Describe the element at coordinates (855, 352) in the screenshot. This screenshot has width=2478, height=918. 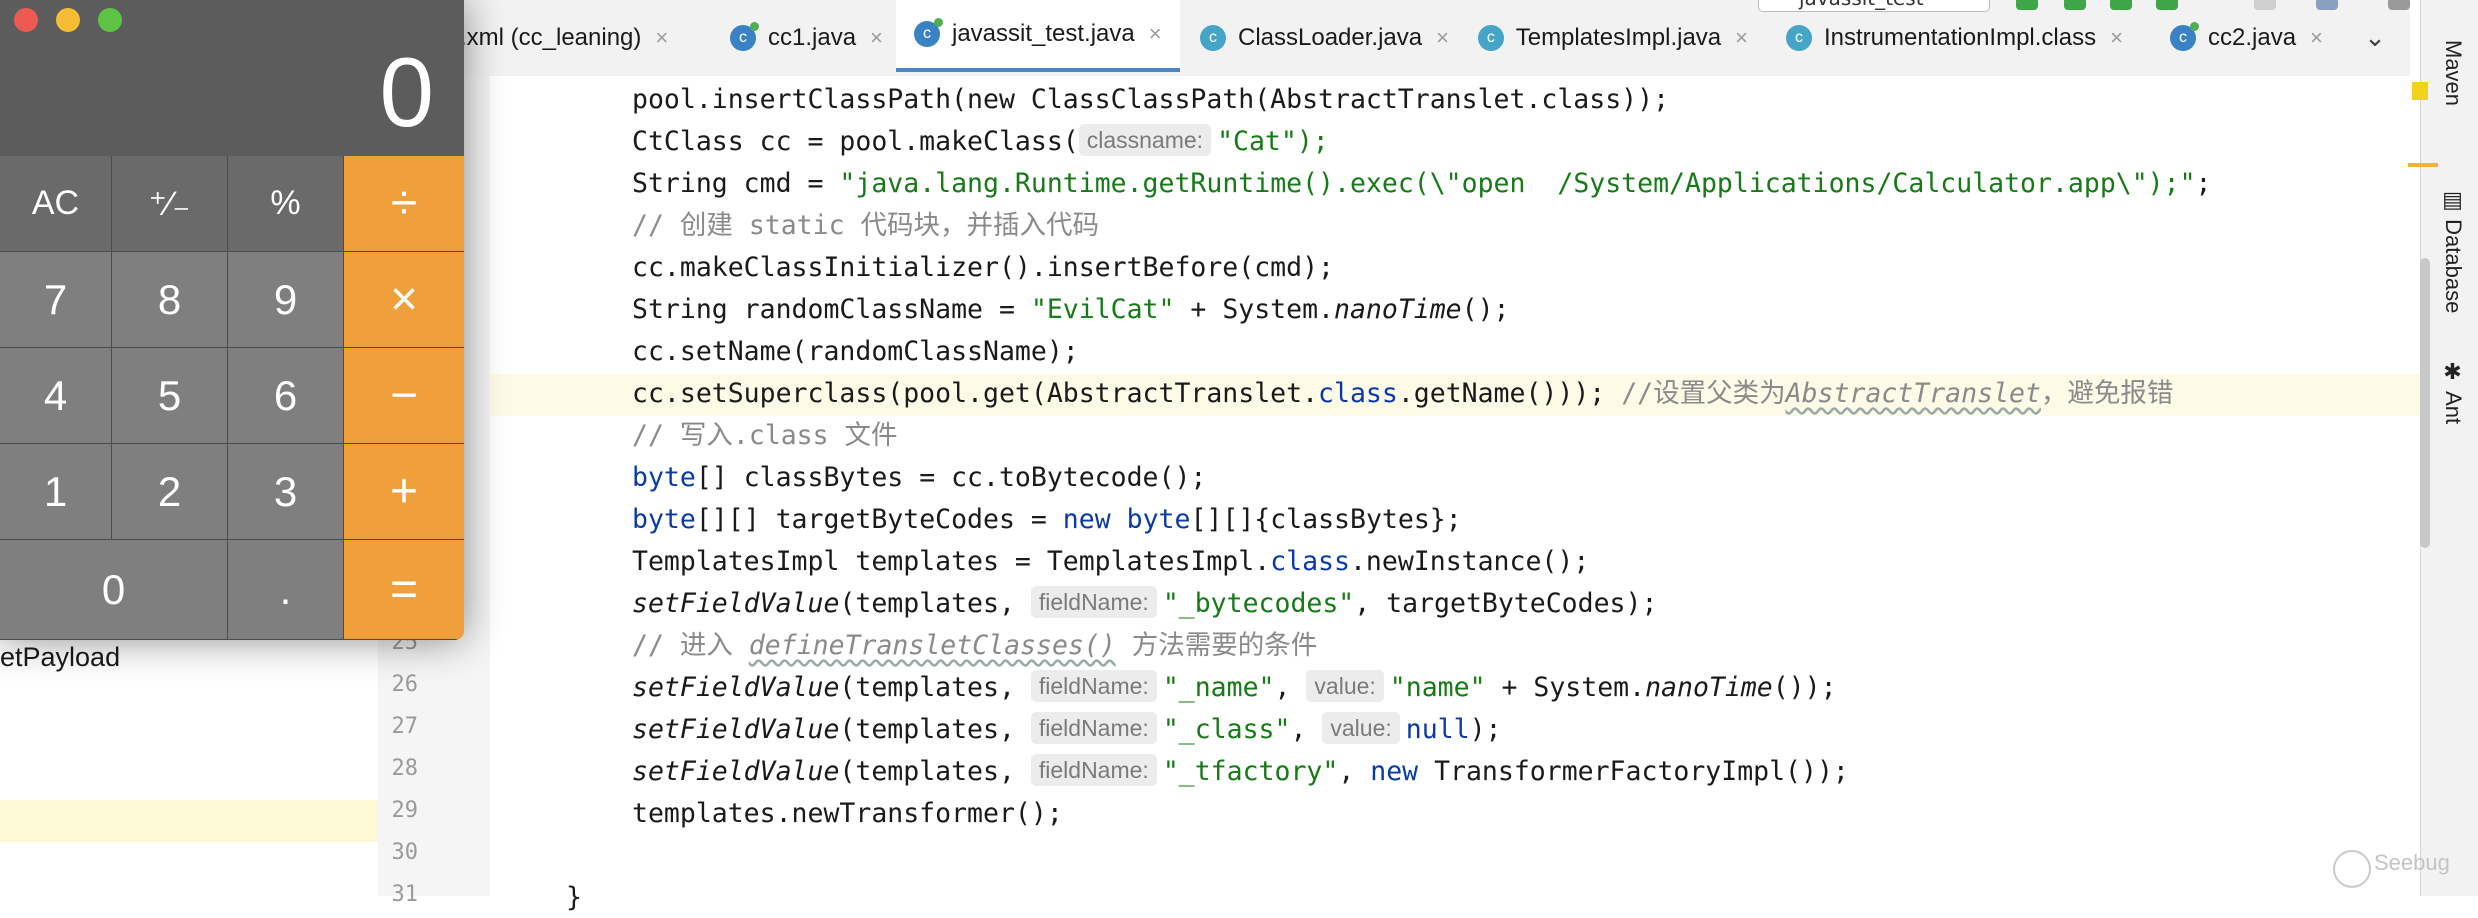
I see `code-line: cc.setName(randomClassName);` at that location.